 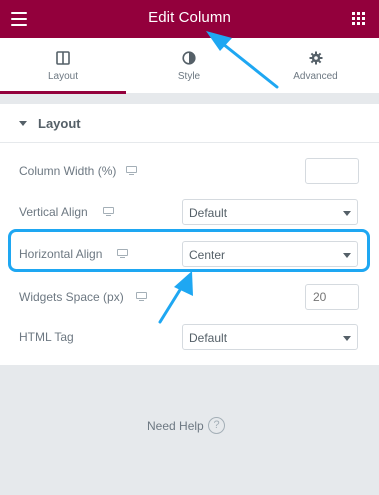 I want to click on tab-advanced-label: Advanced, so click(x=315, y=76).